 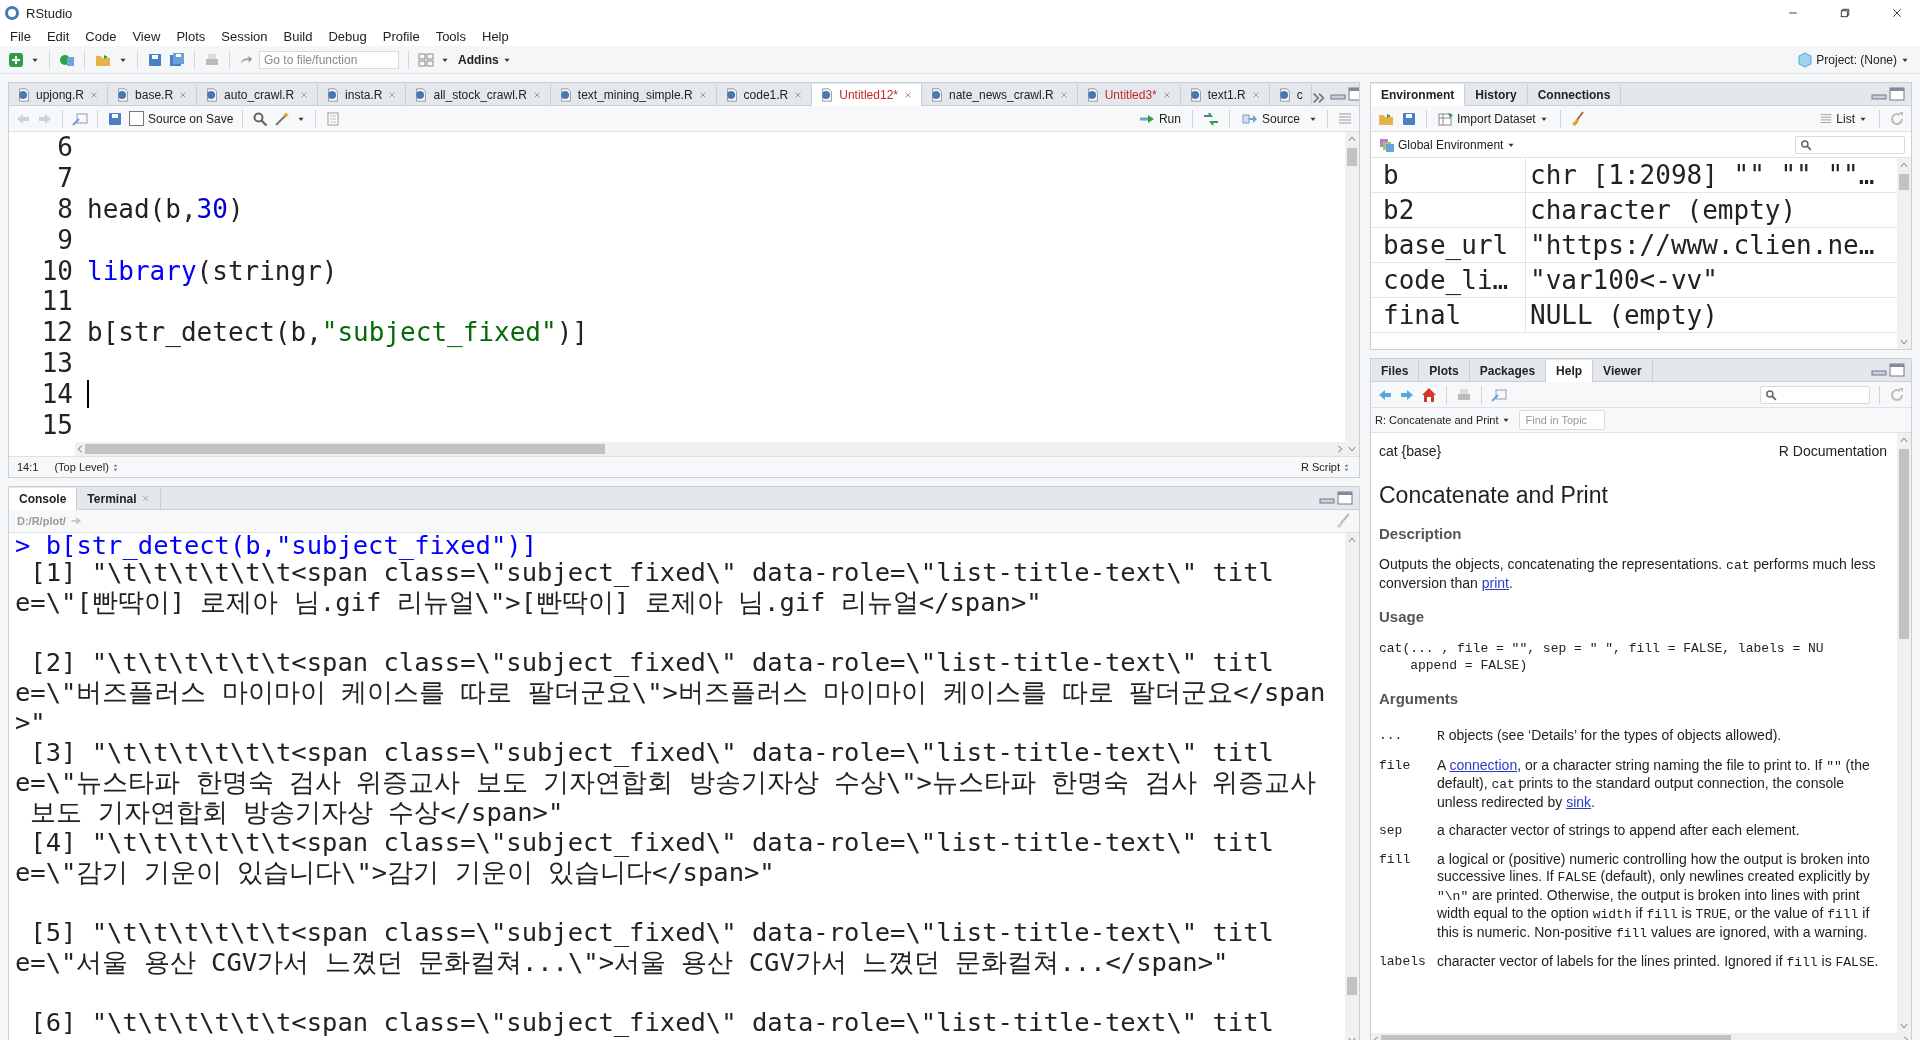 I want to click on grid-layout-icon, so click(x=426, y=59).